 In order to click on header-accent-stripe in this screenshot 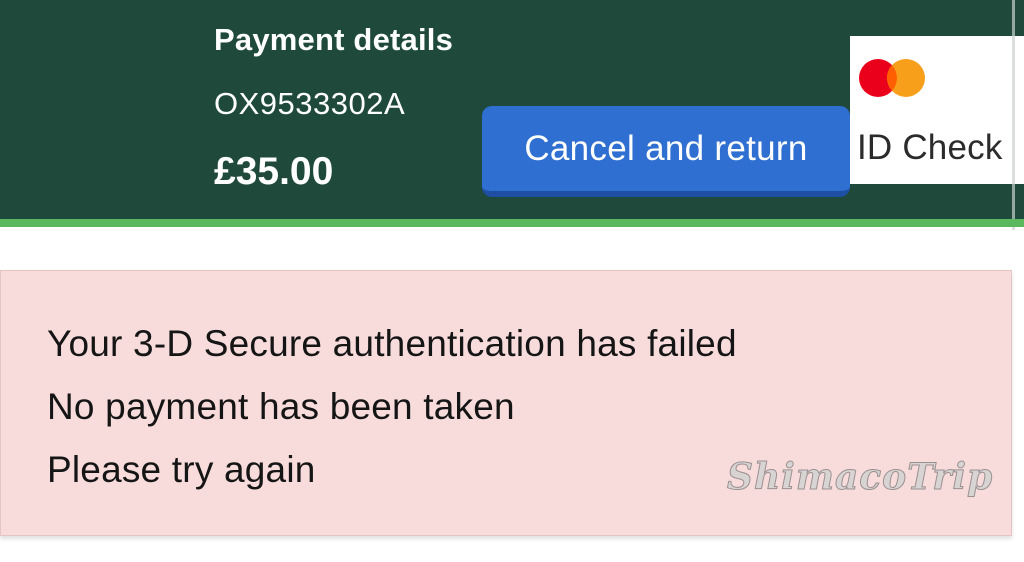, I will do `click(512, 223)`.